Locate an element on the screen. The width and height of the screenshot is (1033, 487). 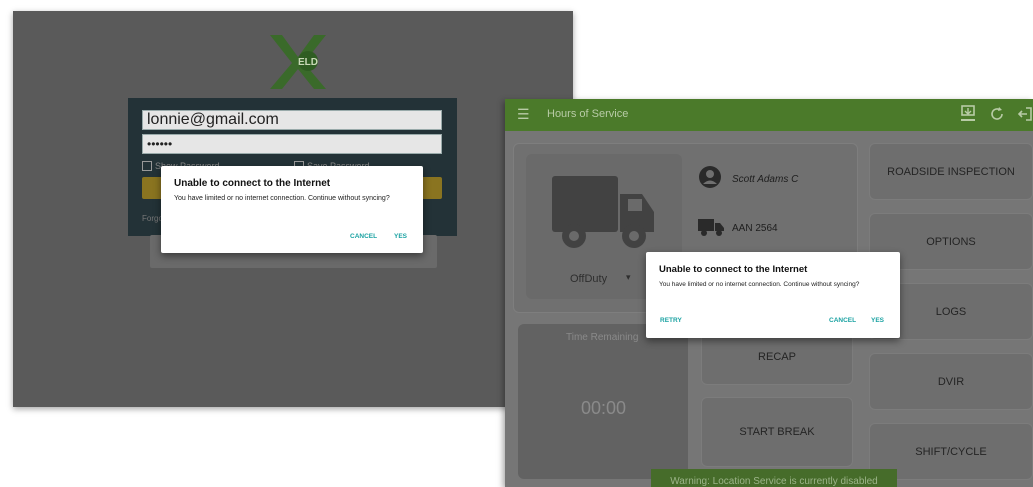
person-icon is located at coordinates (710, 177).